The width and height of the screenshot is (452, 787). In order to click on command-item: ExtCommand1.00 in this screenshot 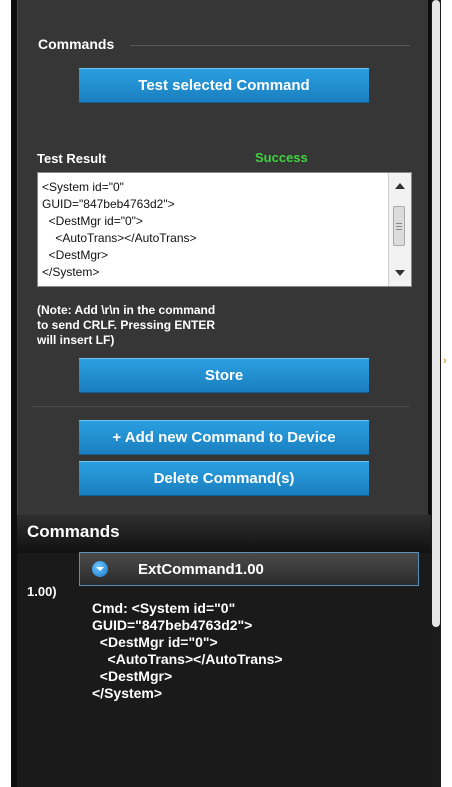, I will do `click(249, 569)`.